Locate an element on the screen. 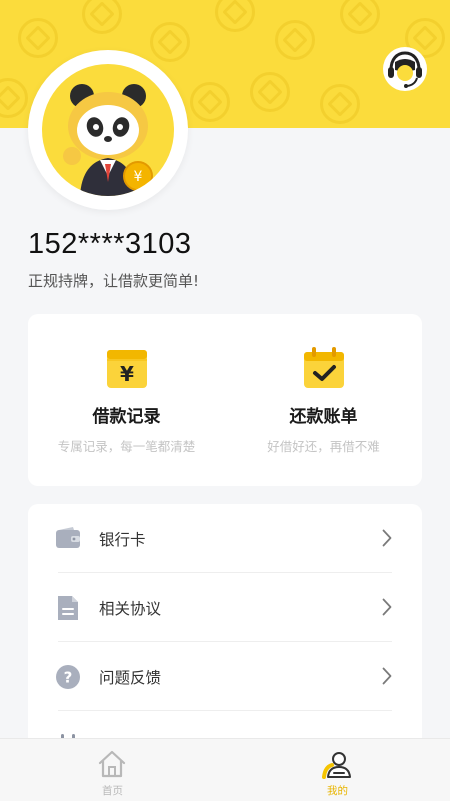 Image resolution: width=450 pixels, height=801 pixels. document-icon is located at coordinates (68, 608).